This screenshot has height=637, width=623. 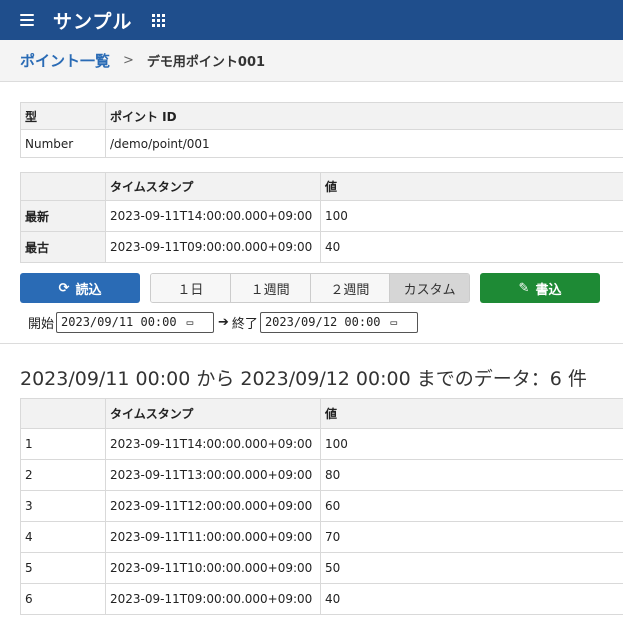 I want to click on end-datetime-input: 2023/09/12 00:00 ▭, so click(x=338, y=322).